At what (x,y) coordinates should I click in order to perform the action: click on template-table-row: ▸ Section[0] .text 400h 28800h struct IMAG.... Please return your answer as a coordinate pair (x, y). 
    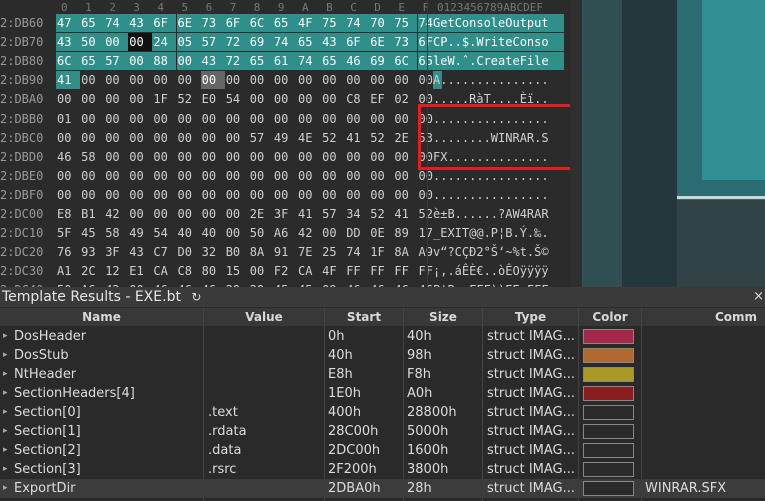
    Looking at the image, I should click on (382, 412).